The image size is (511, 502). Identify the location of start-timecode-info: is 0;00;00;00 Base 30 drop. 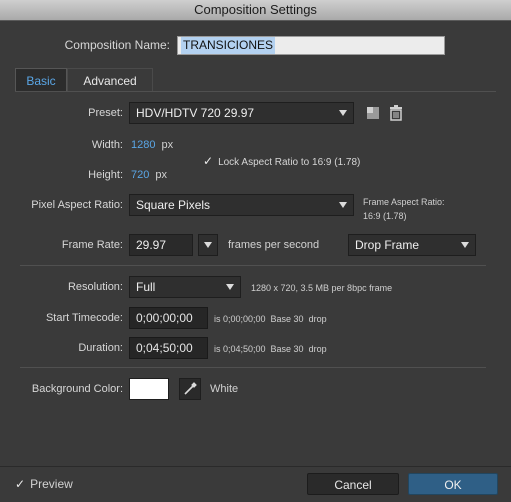
(270, 319).